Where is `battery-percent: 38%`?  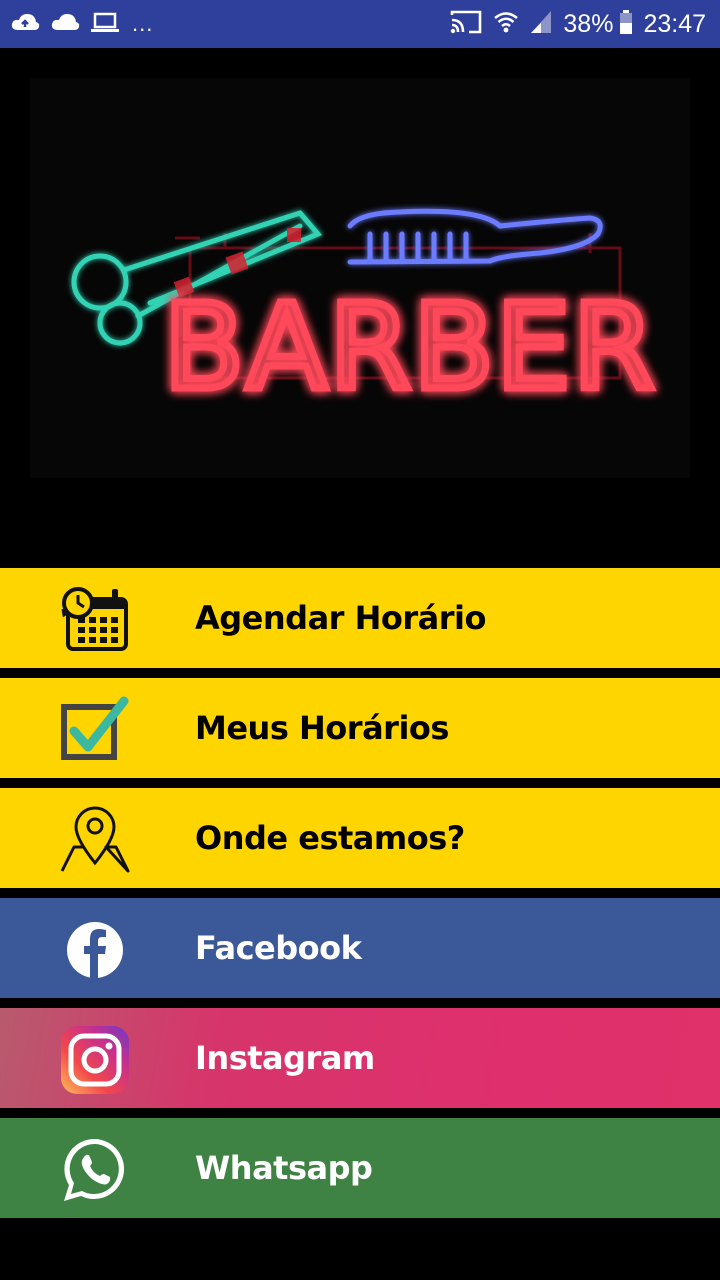 battery-percent: 38% is located at coordinates (588, 23).